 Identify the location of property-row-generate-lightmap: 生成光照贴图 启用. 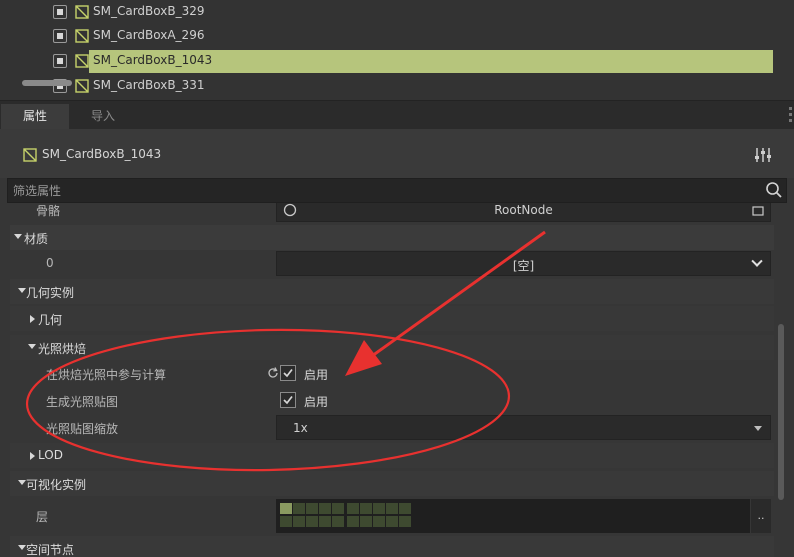
(392, 400).